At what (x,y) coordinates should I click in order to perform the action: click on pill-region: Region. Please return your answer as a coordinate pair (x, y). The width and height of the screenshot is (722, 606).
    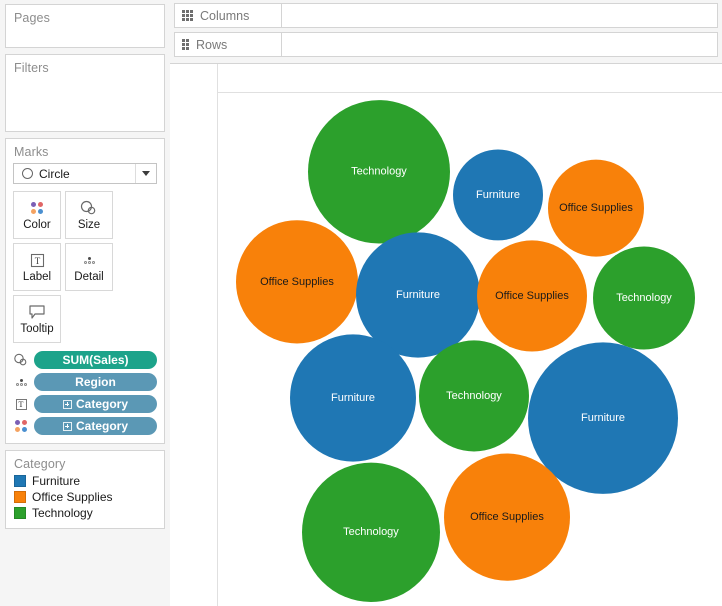
    Looking at the image, I should click on (95, 382).